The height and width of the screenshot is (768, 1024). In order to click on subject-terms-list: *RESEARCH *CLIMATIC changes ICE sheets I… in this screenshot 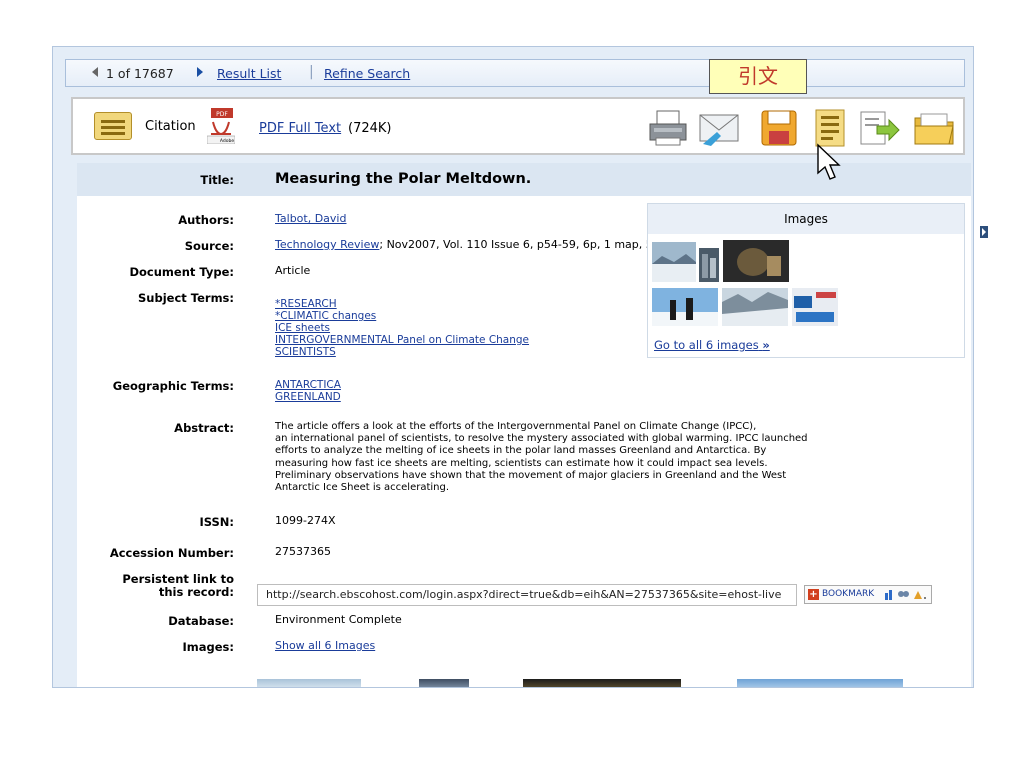, I will do `click(402, 328)`.